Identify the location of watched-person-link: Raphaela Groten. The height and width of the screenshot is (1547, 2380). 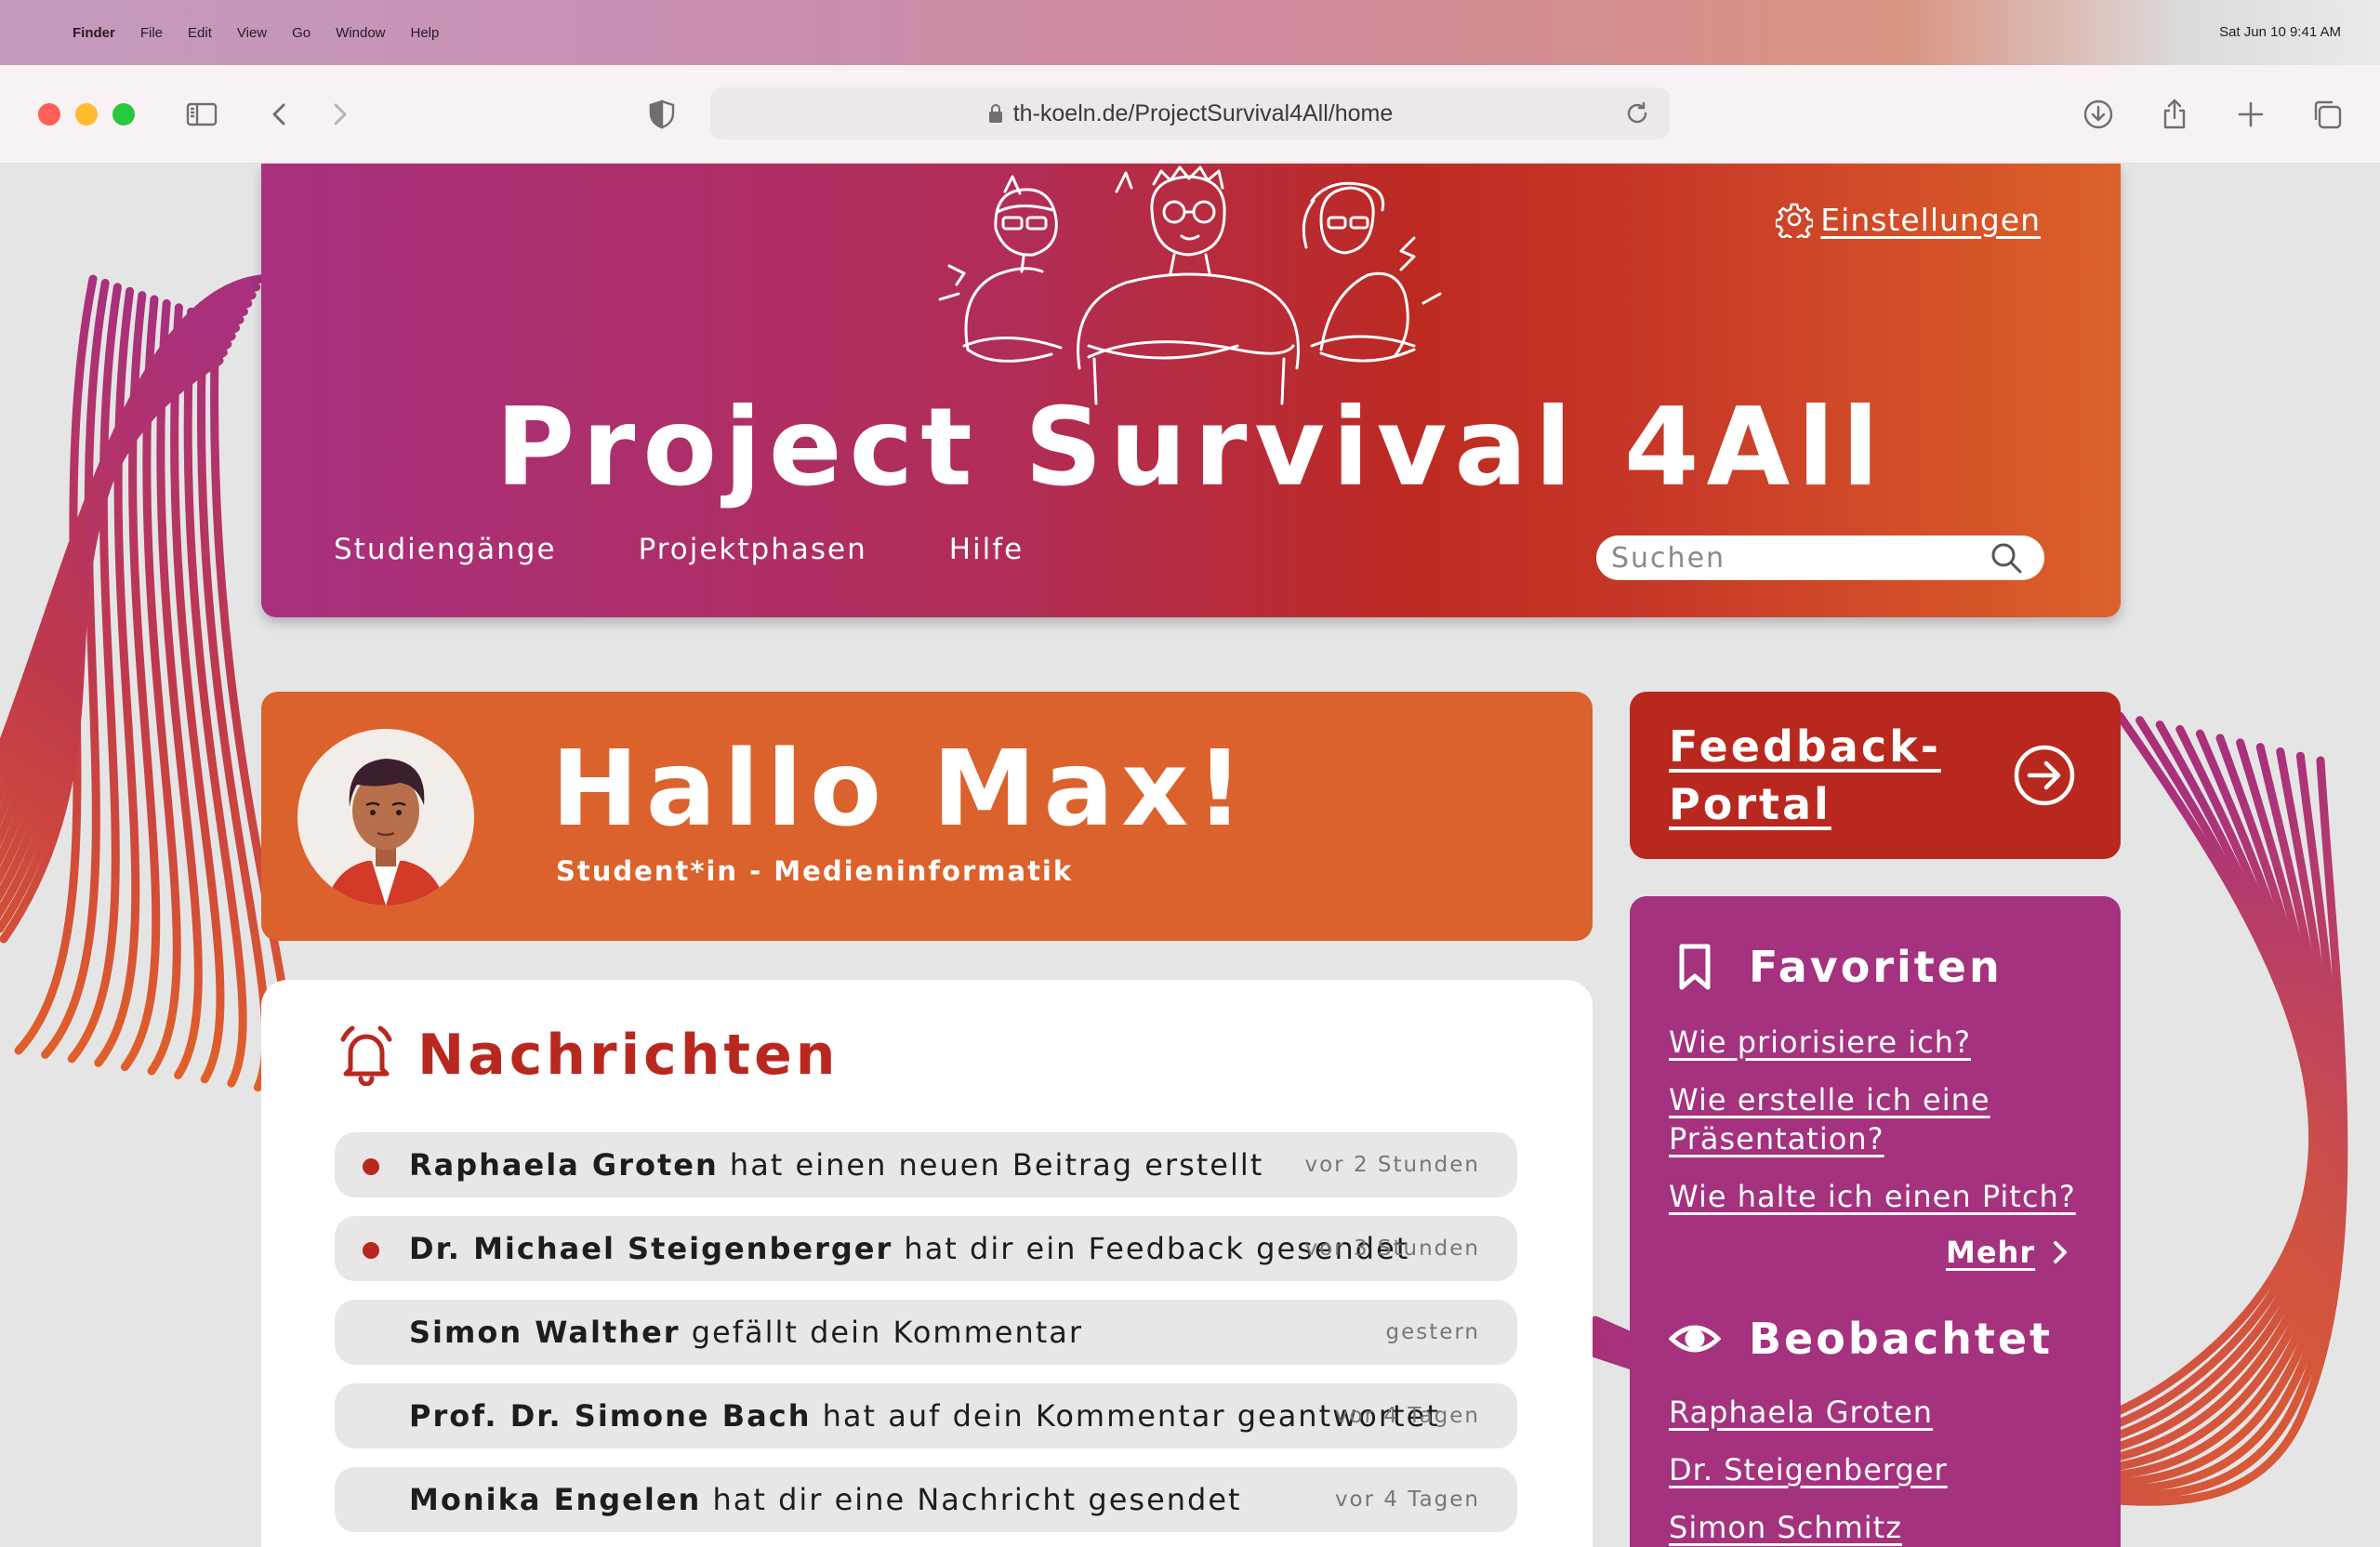
(1873, 1412).